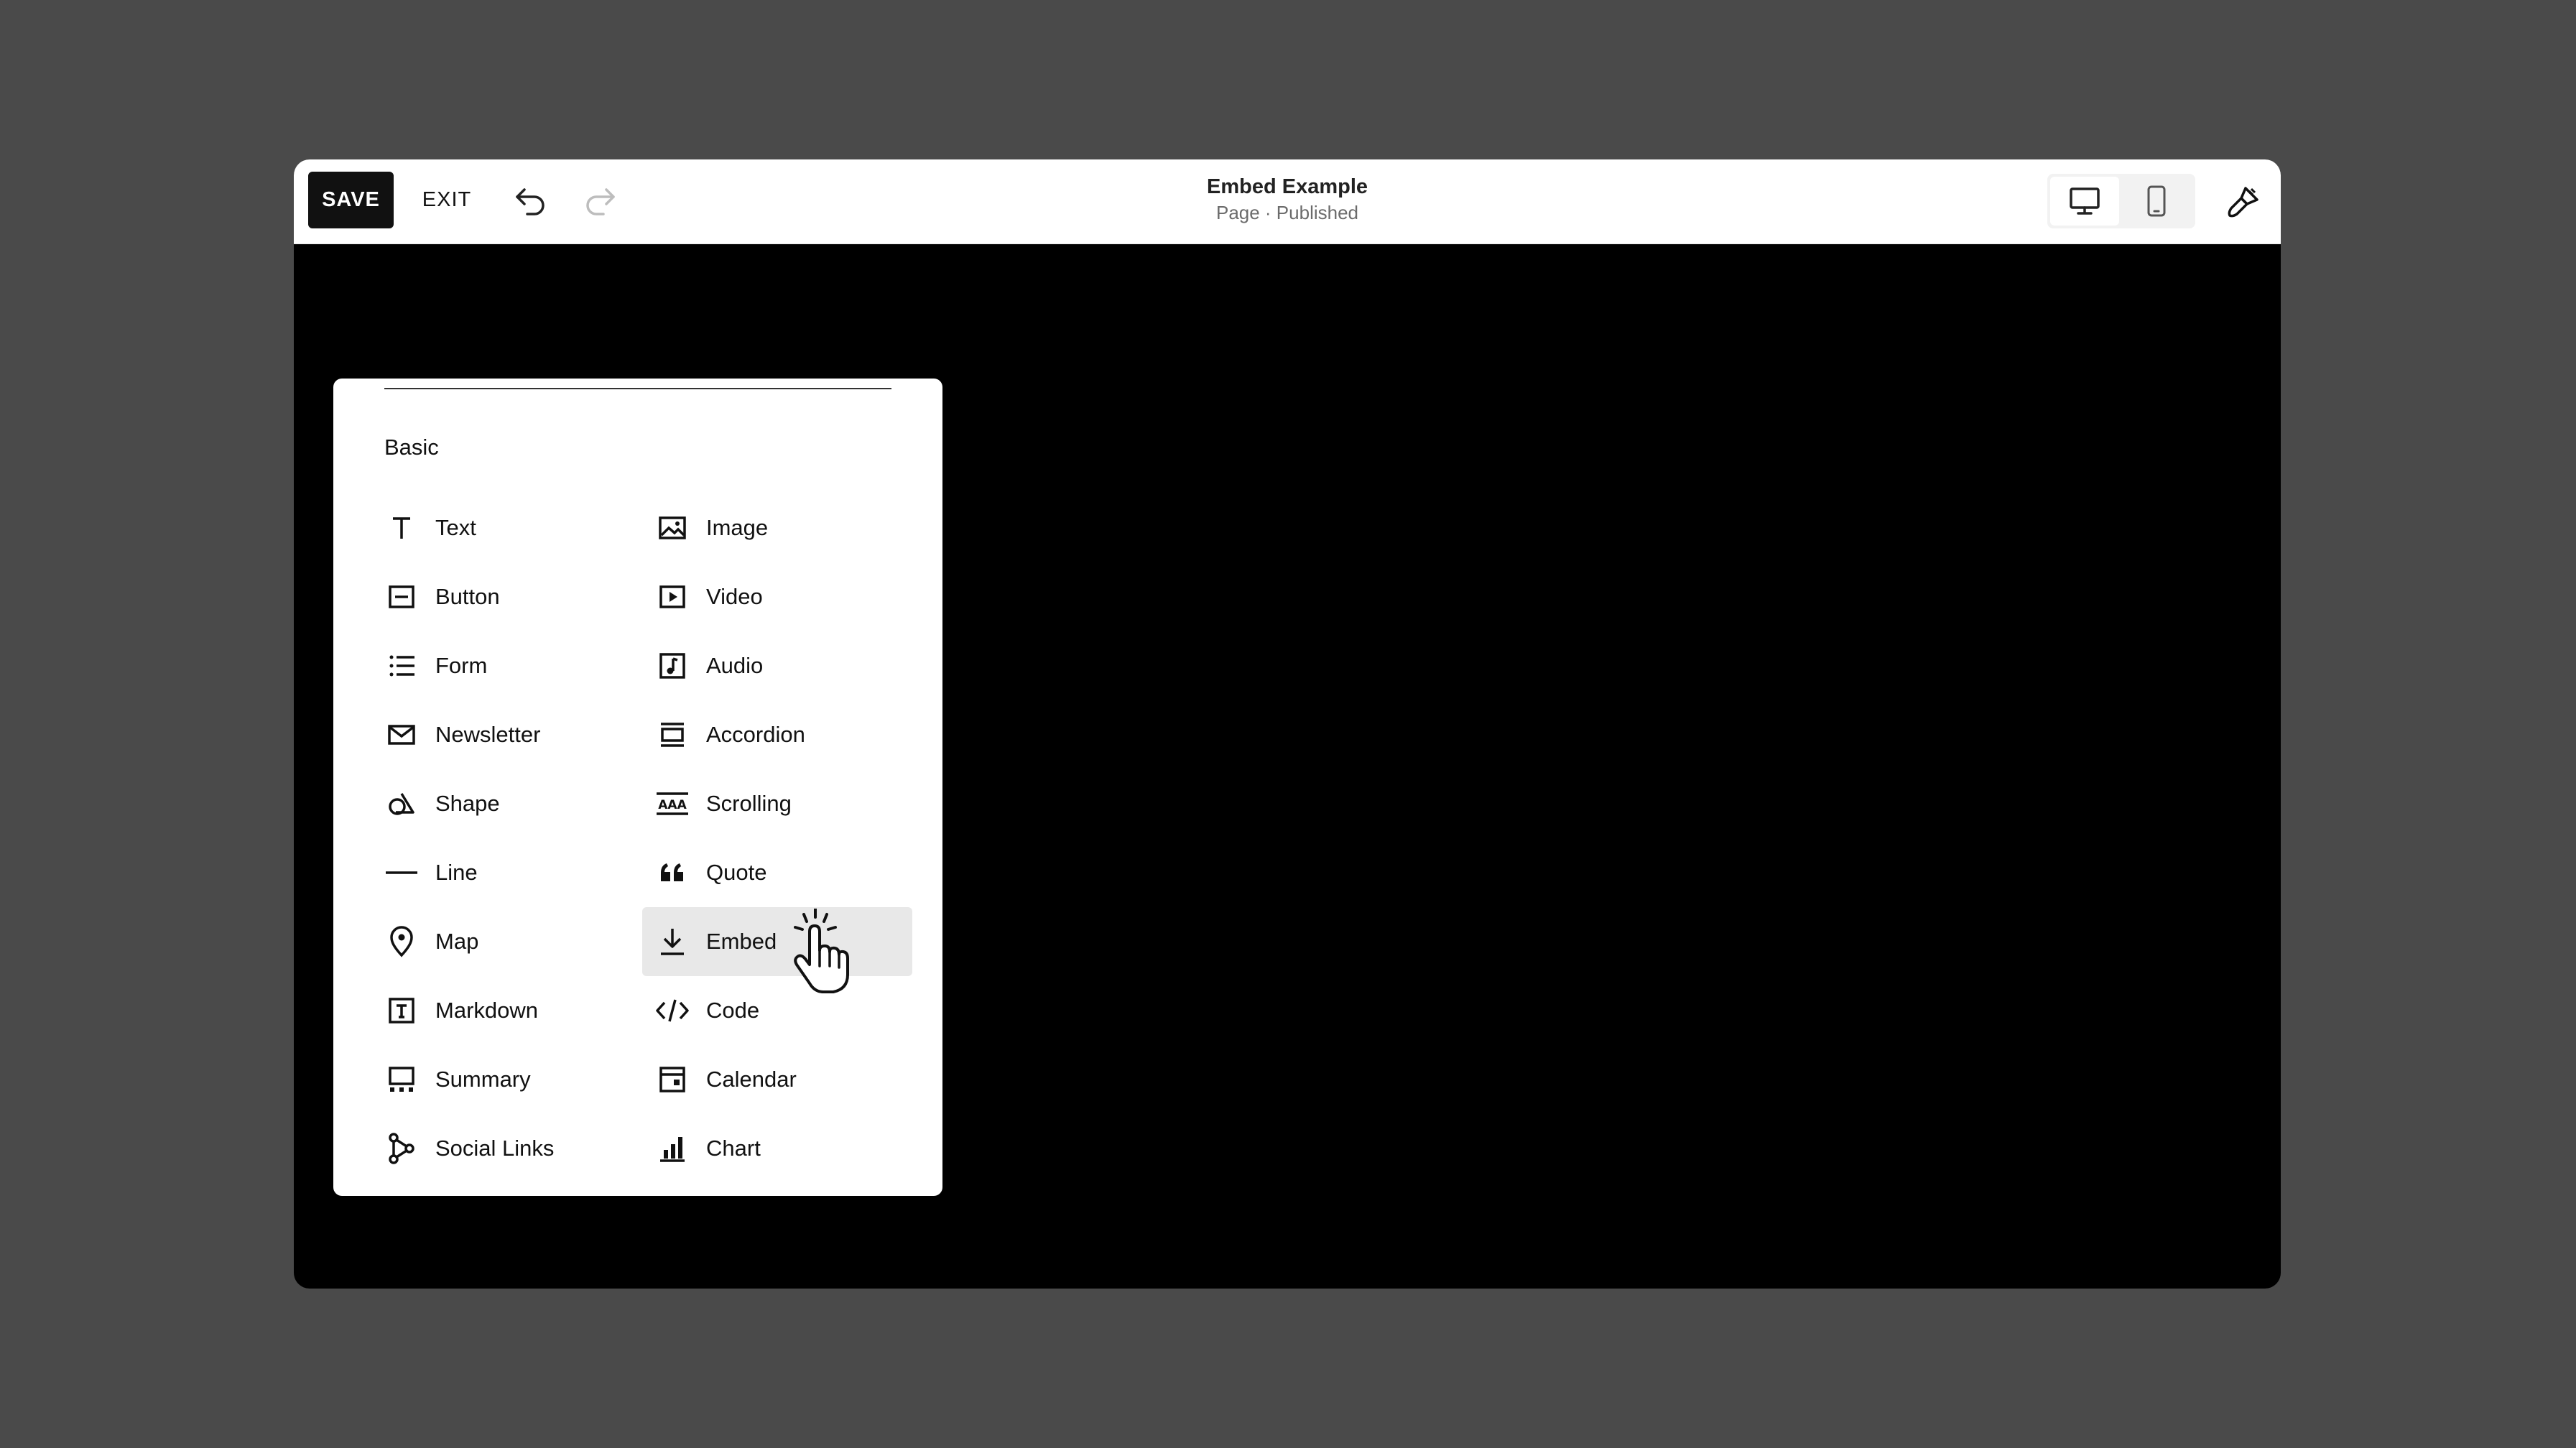  I want to click on block-label: Embed, so click(741, 942).